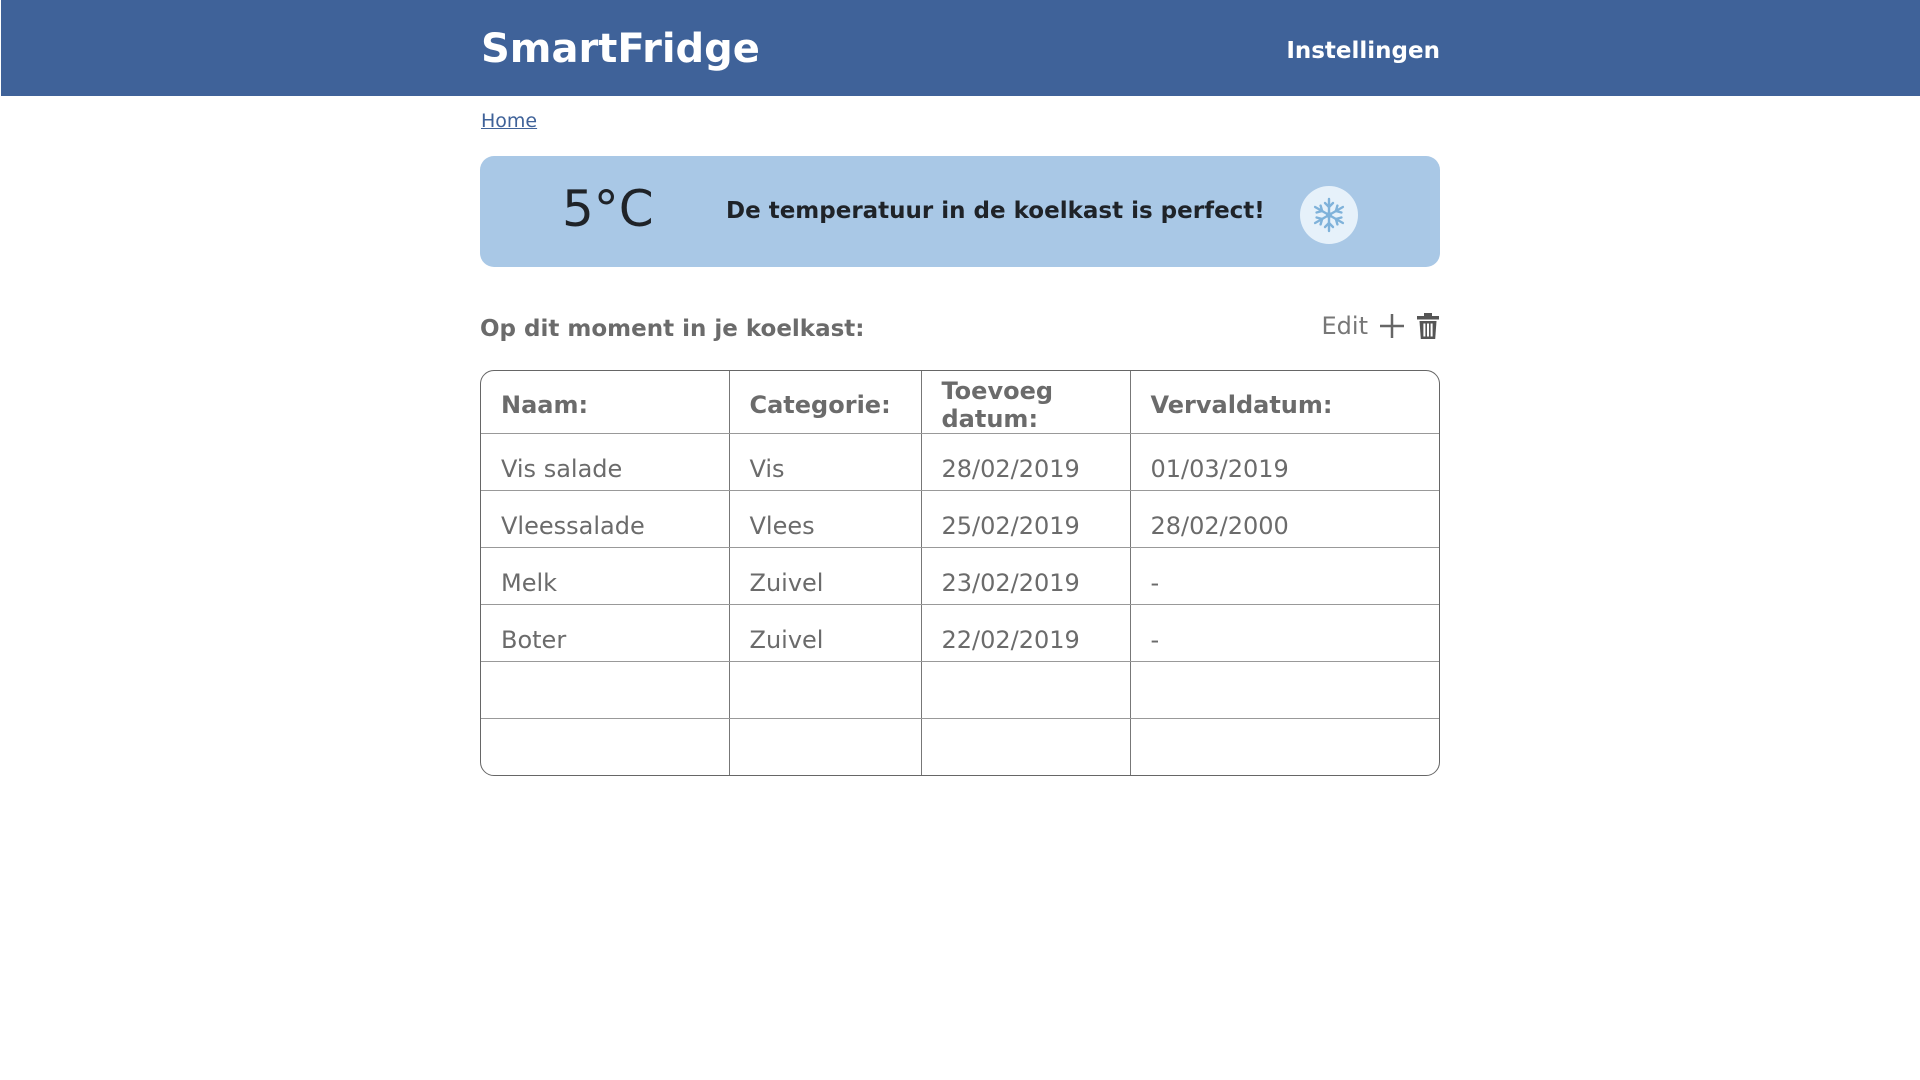 This screenshot has width=1920, height=1080. I want to click on brand-logo: SmartFridge, so click(620, 49).